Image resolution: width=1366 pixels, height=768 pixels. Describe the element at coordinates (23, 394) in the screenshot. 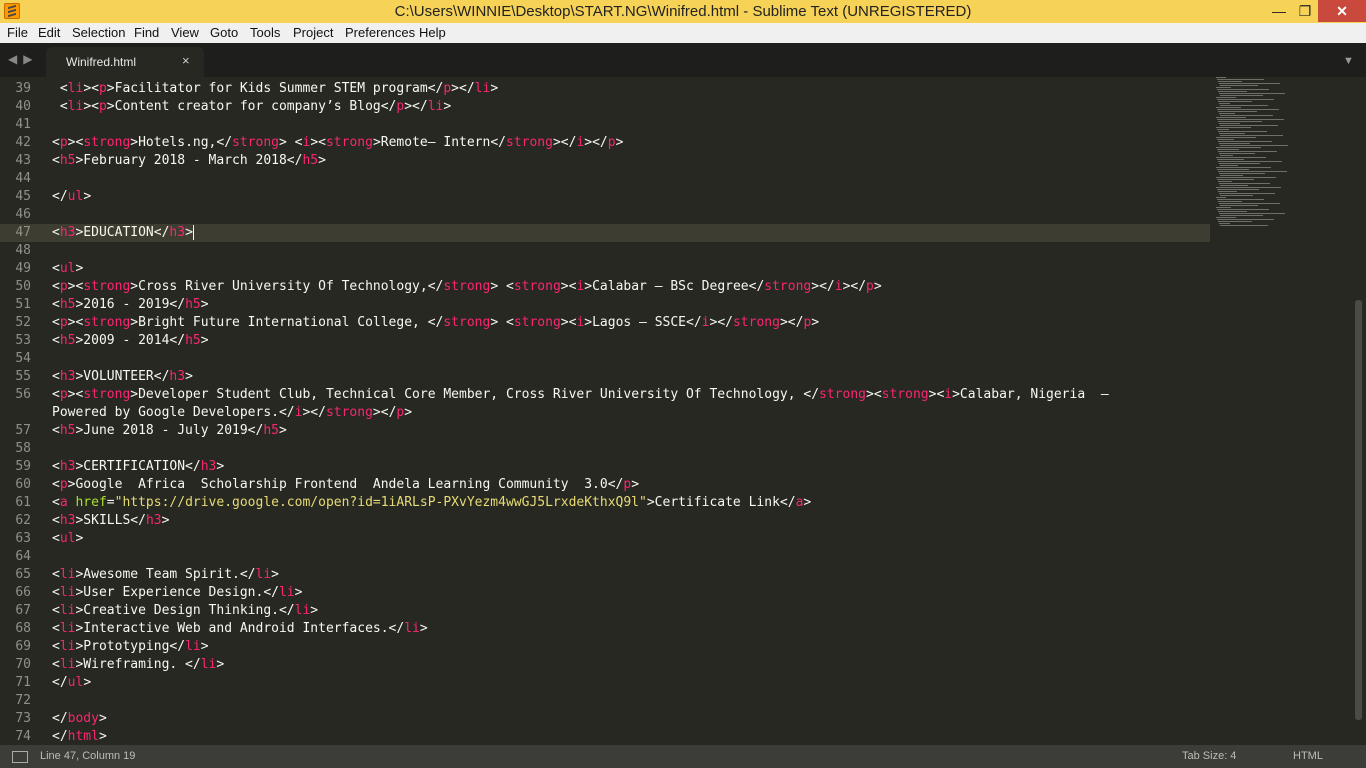

I see `line-number: 56` at that location.